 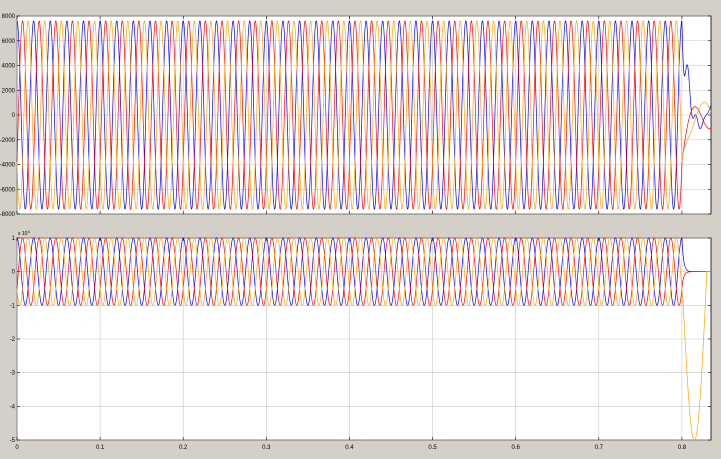 I want to click on bottom-xtick-label: 0.1, so click(x=100, y=448).